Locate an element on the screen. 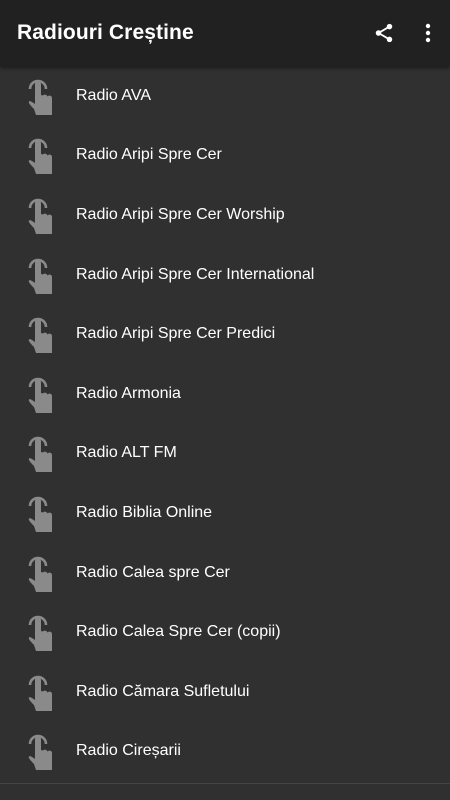 The width and height of the screenshot is (450, 800). station-label: Radio Aripi Spre Cer is located at coordinates (149, 155).